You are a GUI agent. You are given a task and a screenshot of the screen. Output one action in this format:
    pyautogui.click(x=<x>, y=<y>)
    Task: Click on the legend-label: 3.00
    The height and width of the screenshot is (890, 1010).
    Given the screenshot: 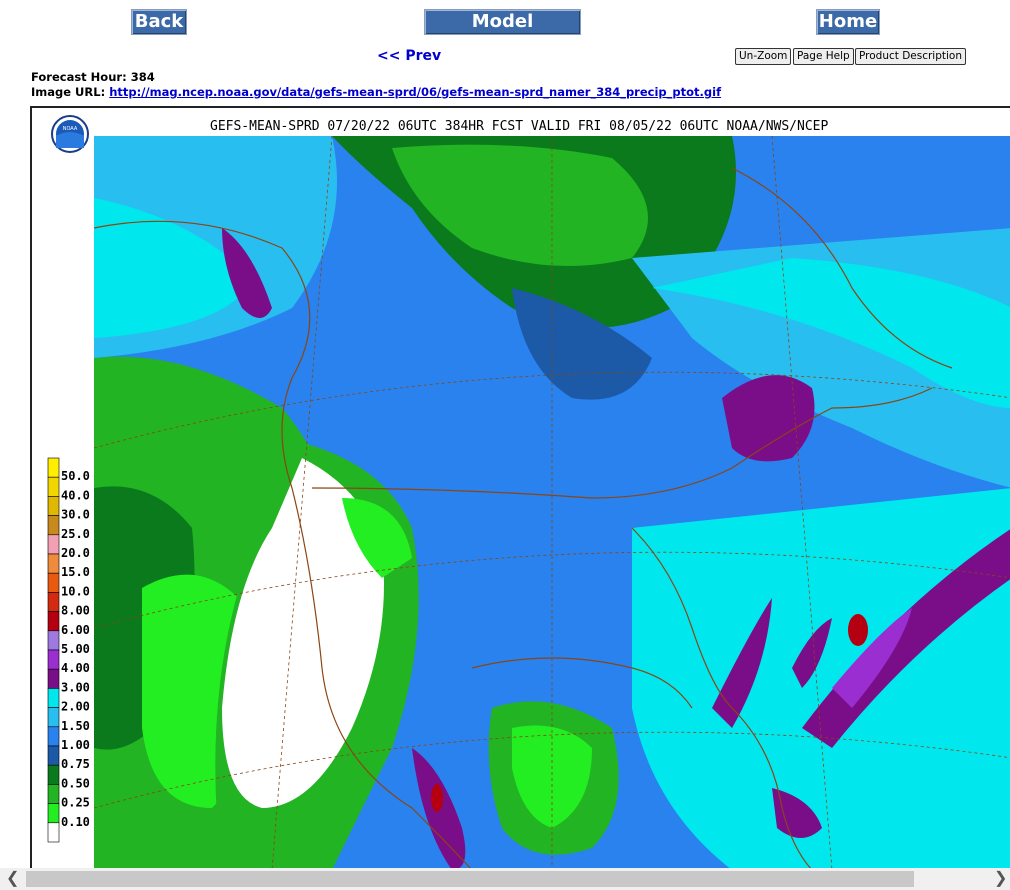 What is the action you would take?
    pyautogui.click(x=75, y=687)
    